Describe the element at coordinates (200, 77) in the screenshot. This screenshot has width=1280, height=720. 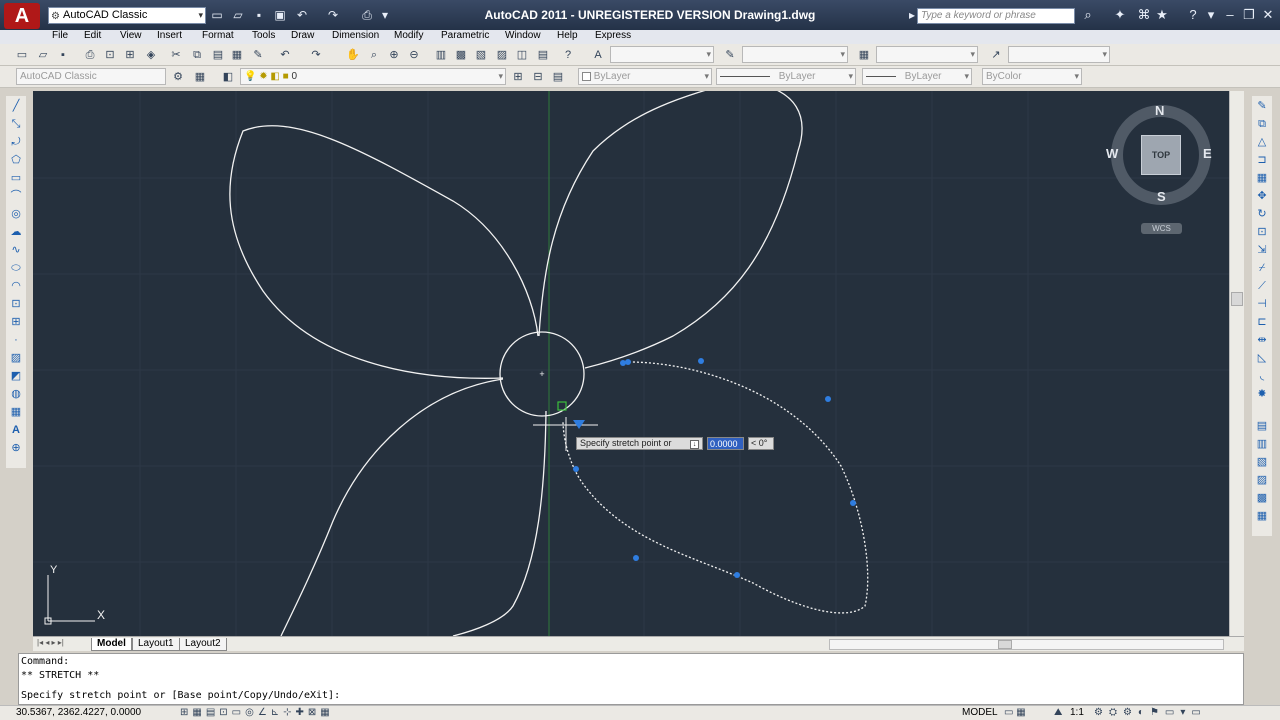
I see `workspace-icon: ▦` at that location.